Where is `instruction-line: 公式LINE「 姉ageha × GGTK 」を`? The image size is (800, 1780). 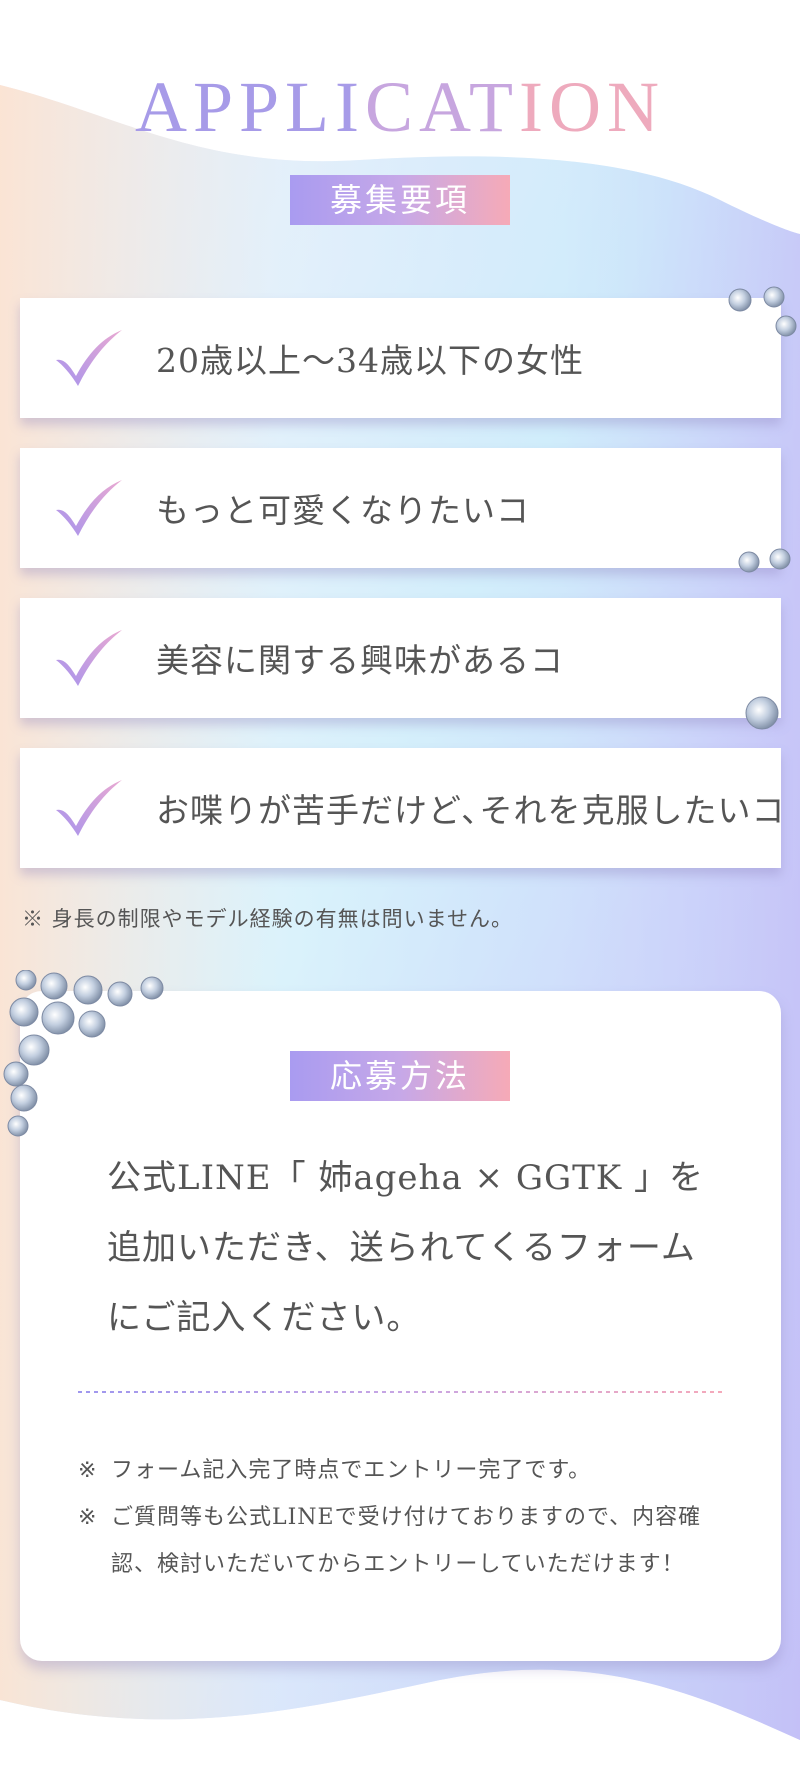 instruction-line: 公式LINE「 姉ageha × GGTK 」を is located at coordinates (406, 1178).